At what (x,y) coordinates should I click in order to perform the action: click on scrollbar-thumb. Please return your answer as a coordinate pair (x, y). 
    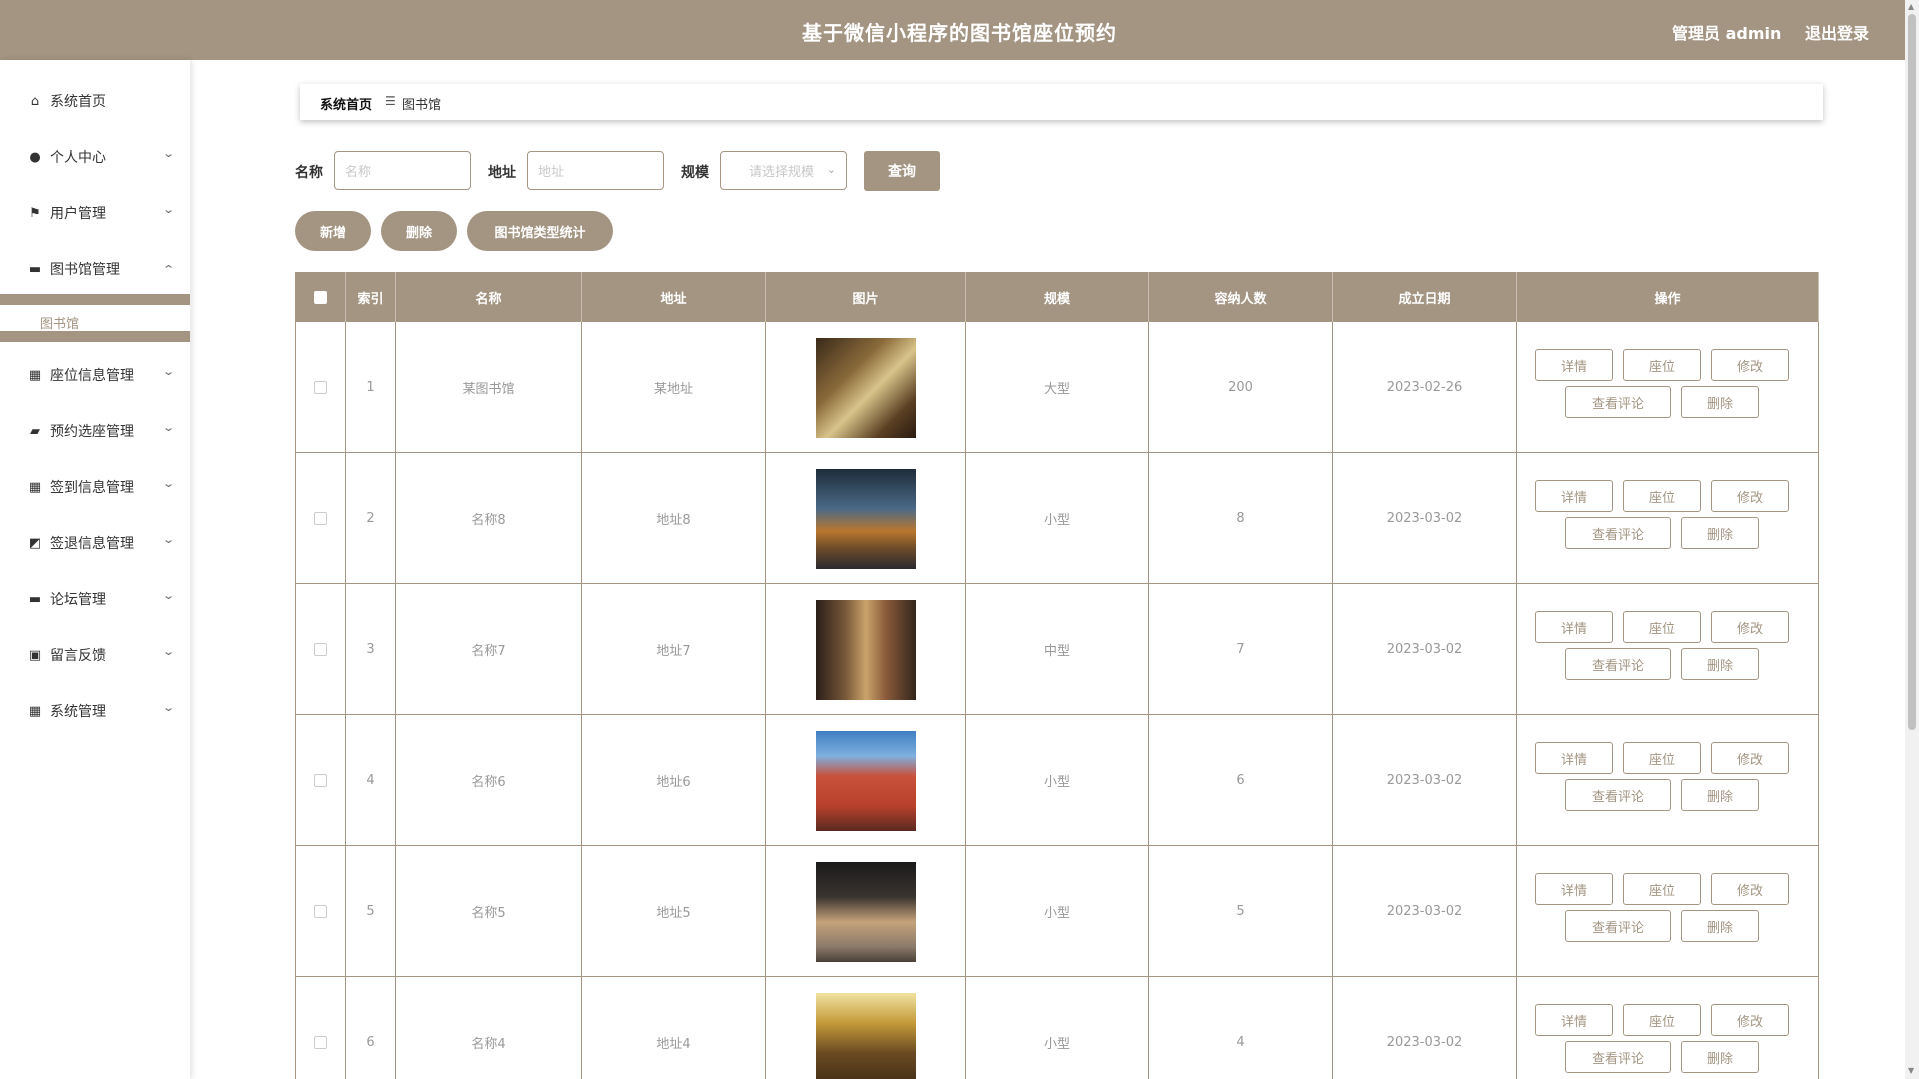
    Looking at the image, I should click on (1912, 372).